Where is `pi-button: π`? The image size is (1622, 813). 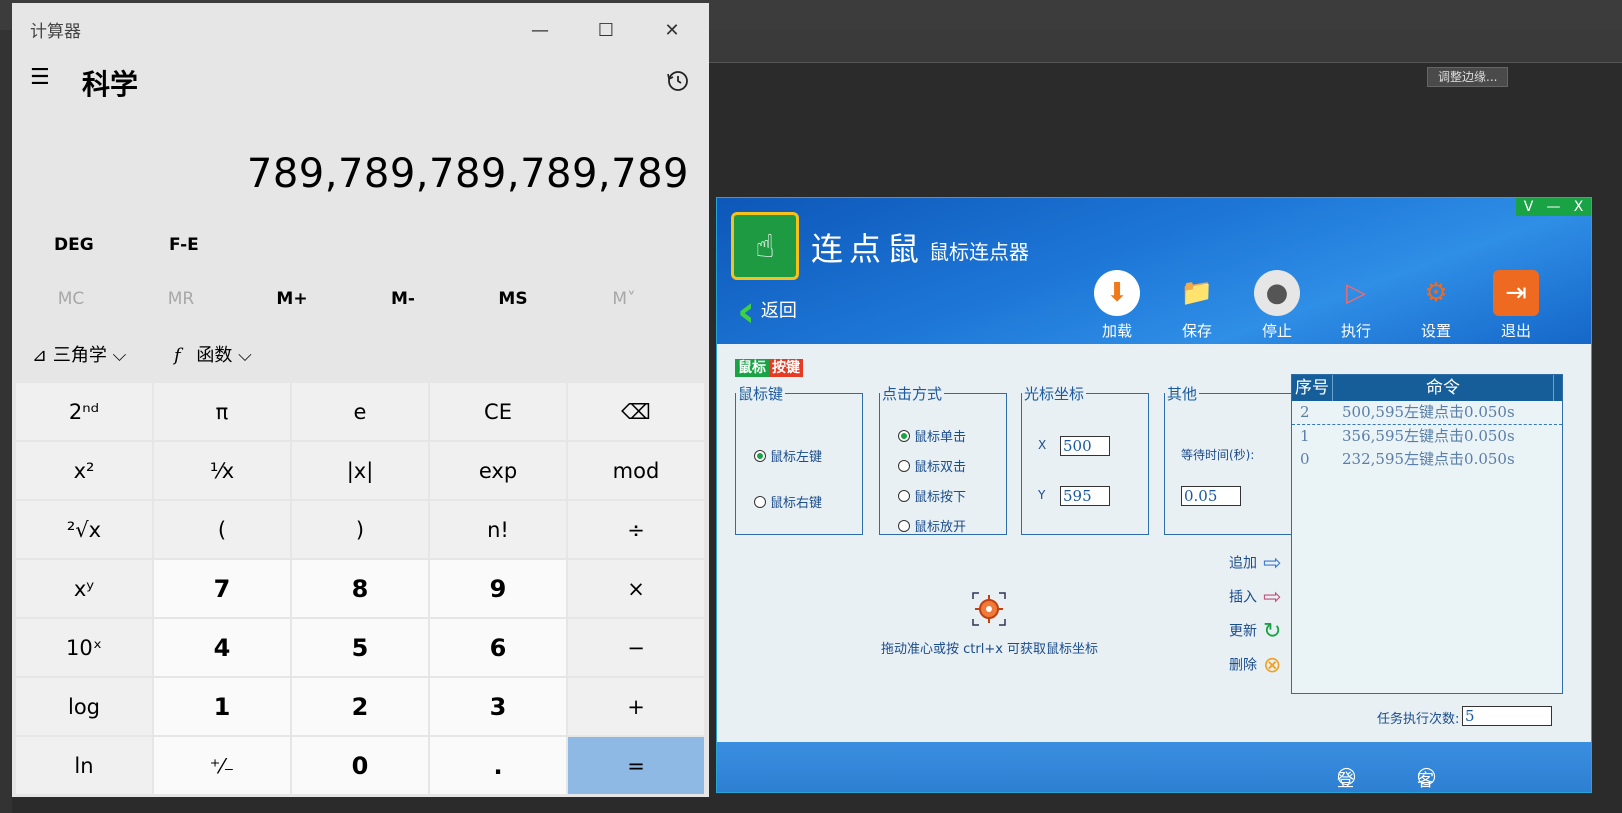
pi-button: π is located at coordinates (222, 411).